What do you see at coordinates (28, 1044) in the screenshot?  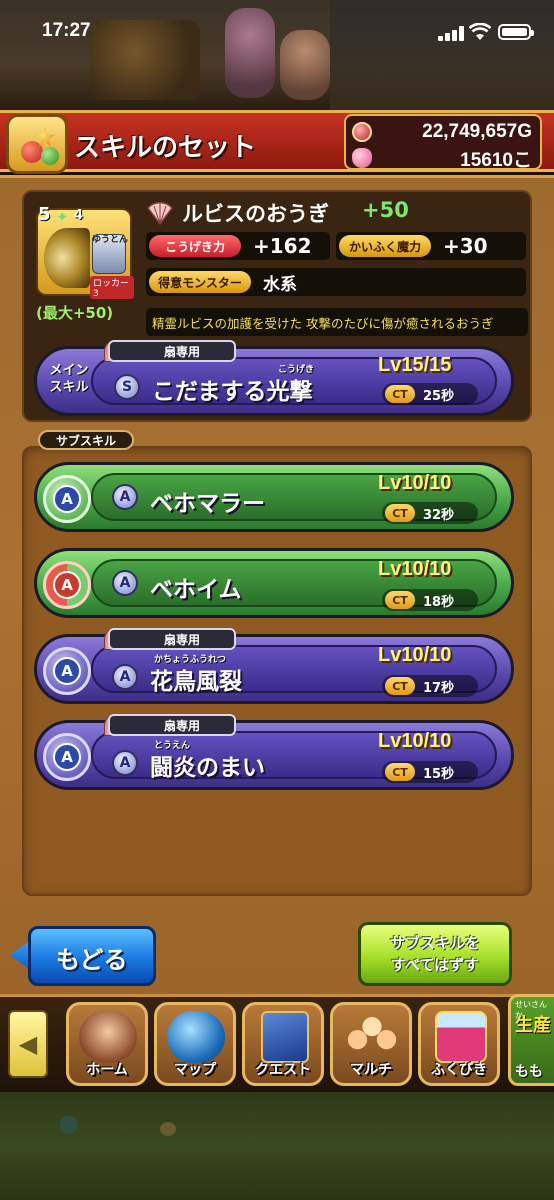 I see `nav-scroll-left-icon: ◀` at bounding box center [28, 1044].